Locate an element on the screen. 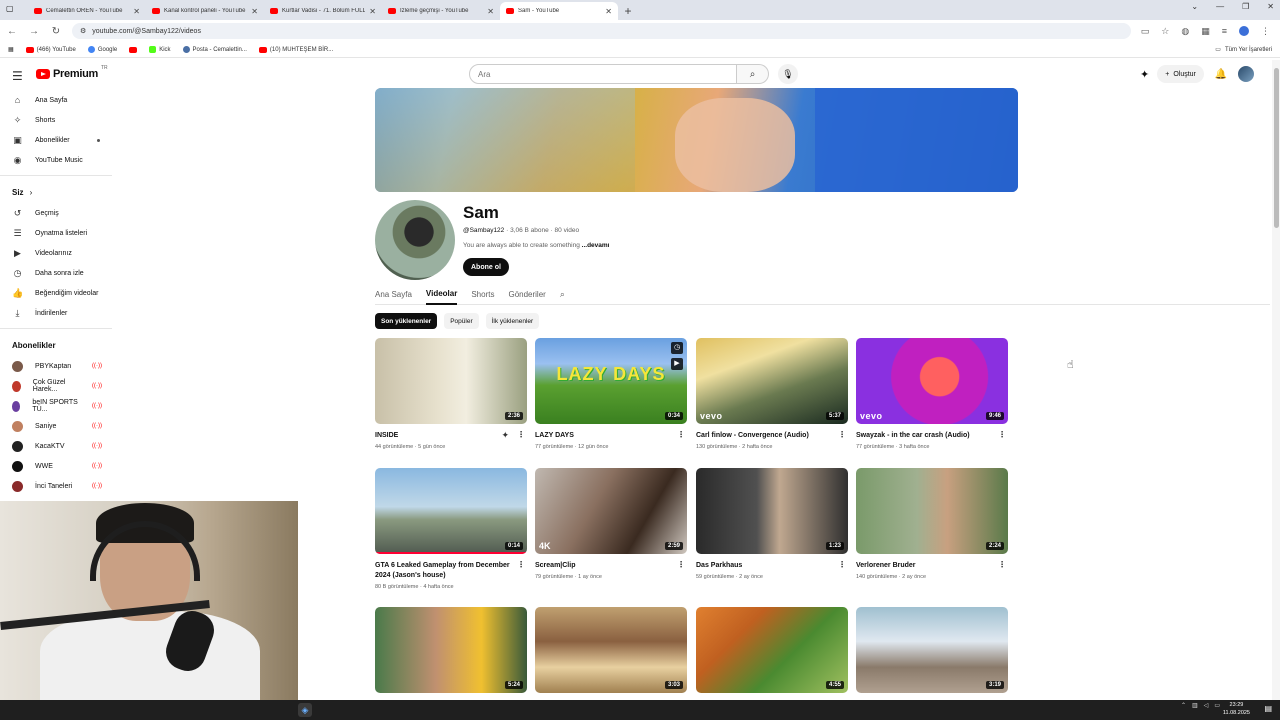 This screenshot has height=720, width=1280. all-bookmarks: ▭ Tüm Yer İşaretleri is located at coordinates (1243, 50).